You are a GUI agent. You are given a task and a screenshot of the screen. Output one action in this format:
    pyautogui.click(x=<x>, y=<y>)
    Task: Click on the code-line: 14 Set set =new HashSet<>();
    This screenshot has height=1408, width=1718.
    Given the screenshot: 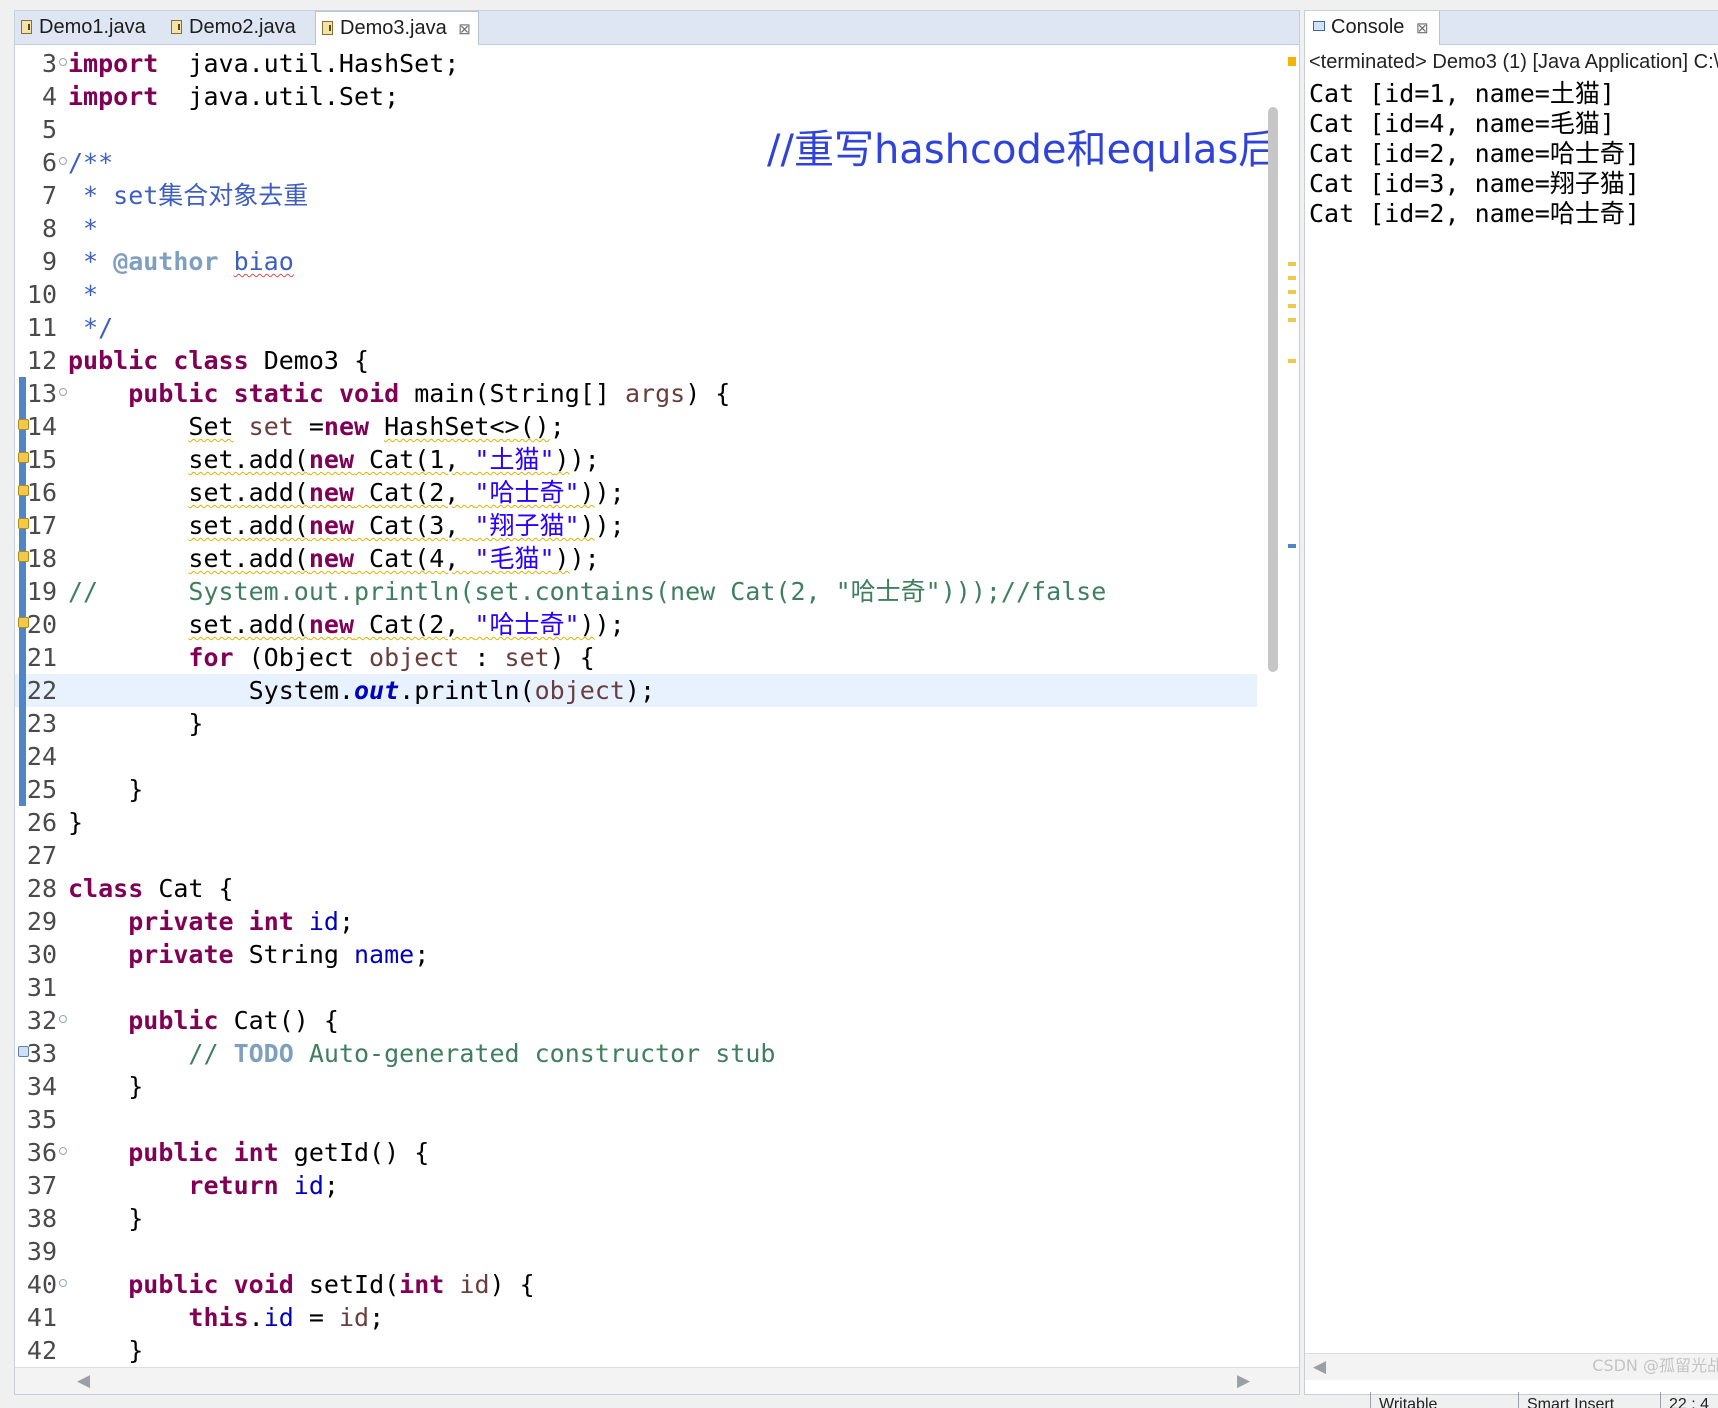 What is the action you would take?
    pyautogui.click(x=636, y=426)
    